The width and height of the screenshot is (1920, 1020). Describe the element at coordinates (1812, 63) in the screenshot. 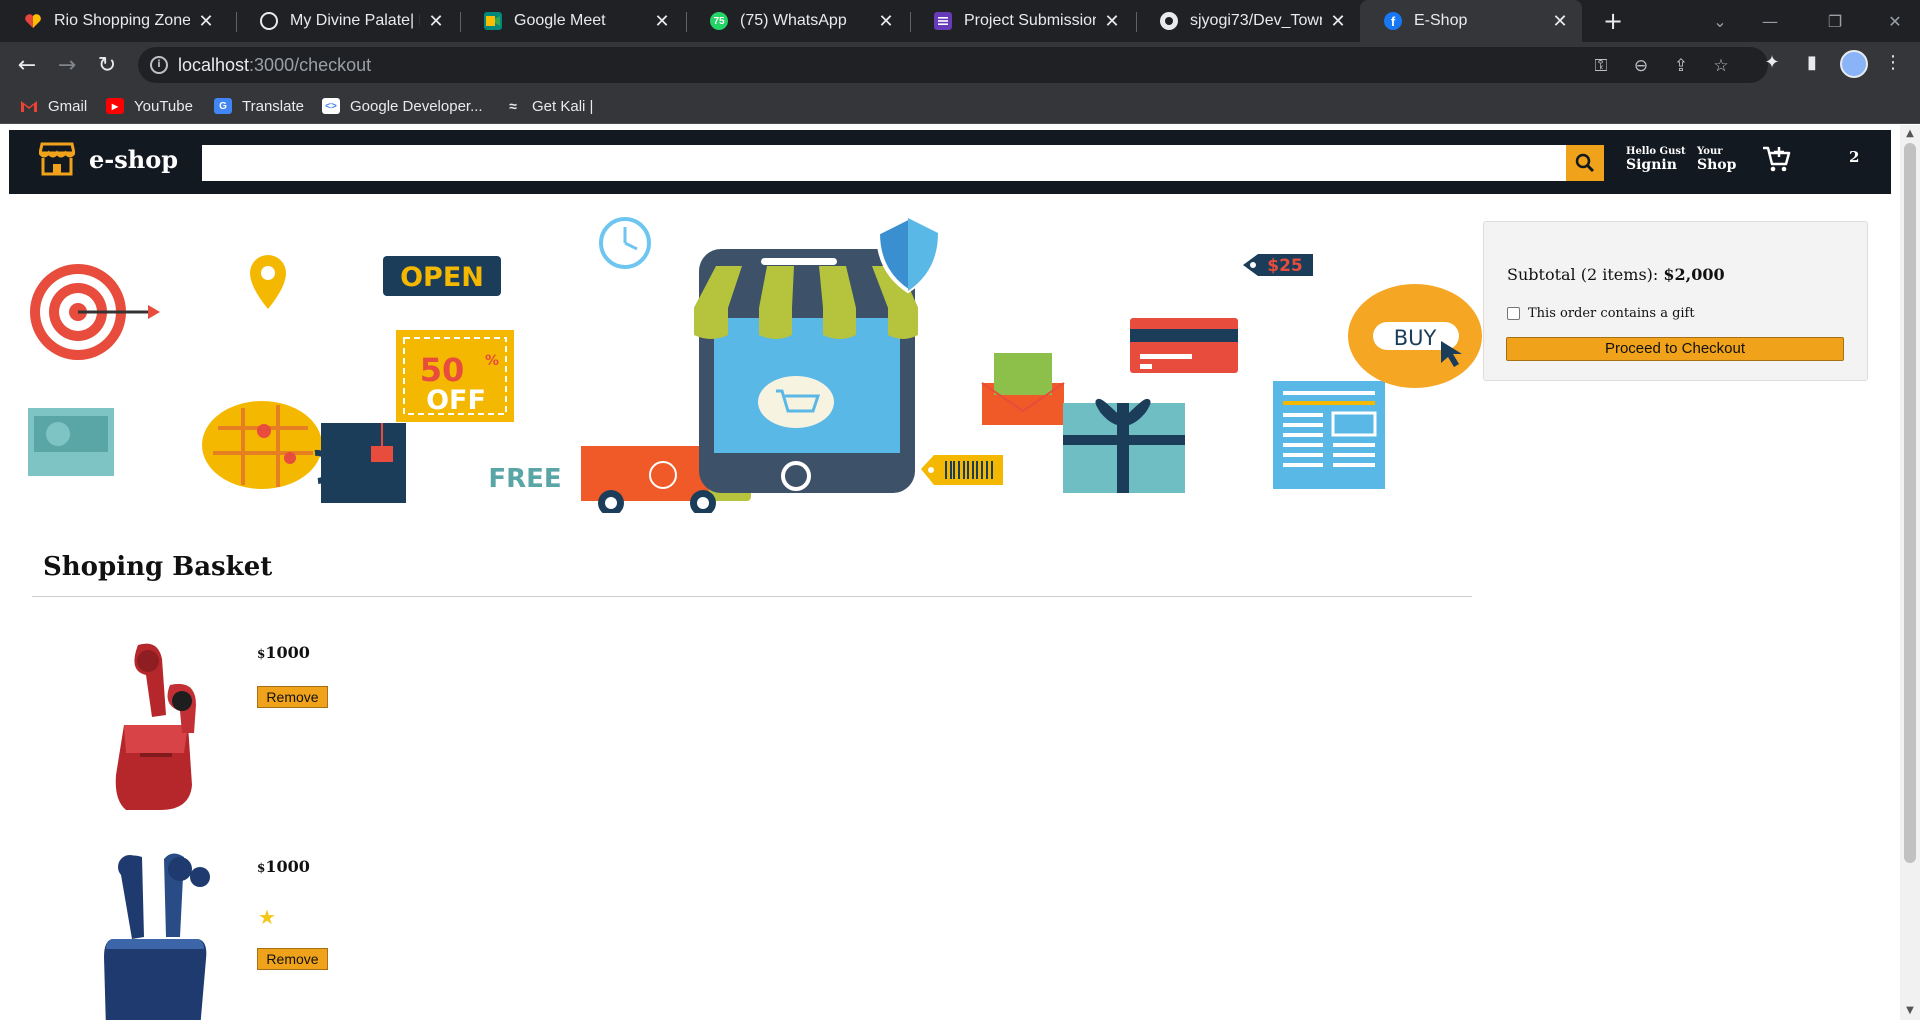

I see `side-panel-icon: ▮` at that location.